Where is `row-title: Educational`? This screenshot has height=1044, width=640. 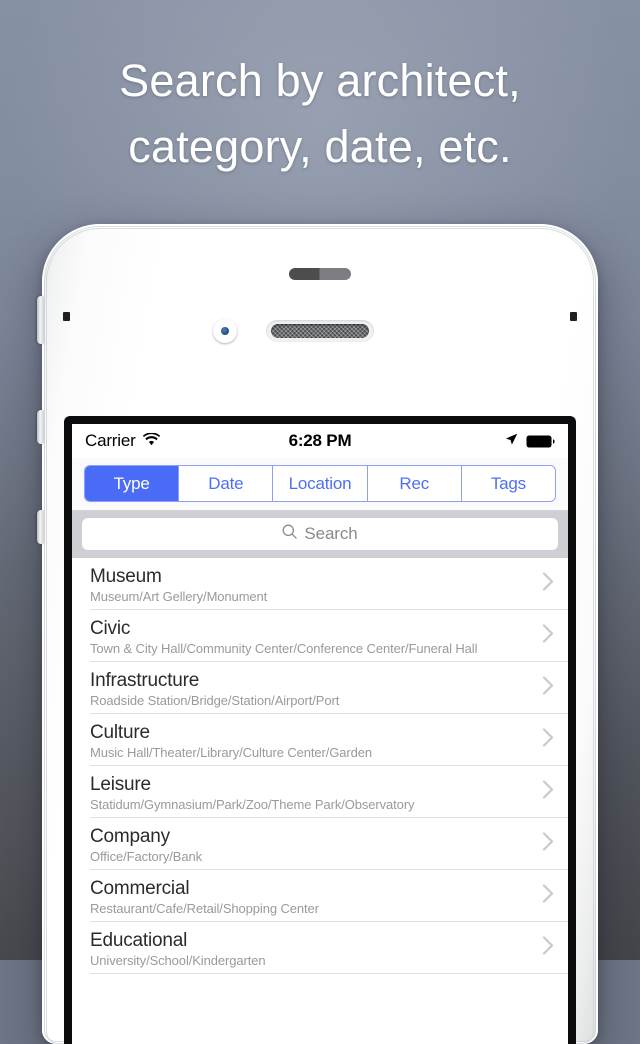 row-title: Educational is located at coordinates (139, 940).